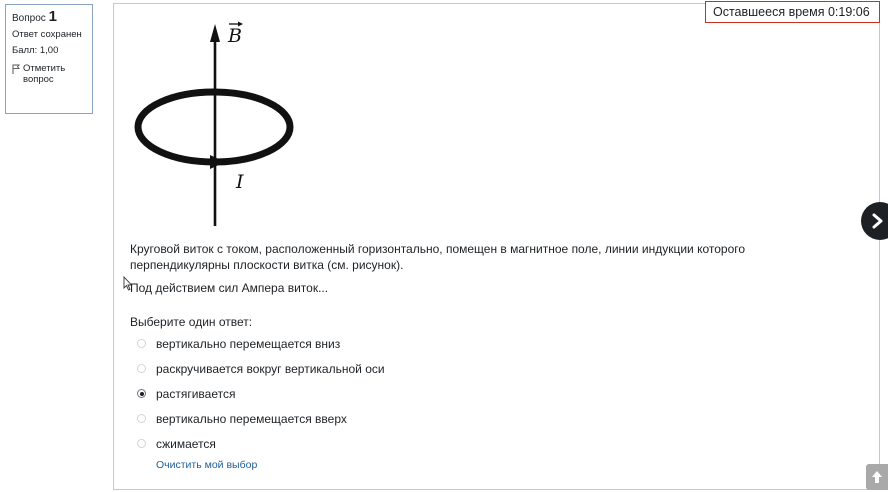 This screenshot has width=888, height=492. I want to click on clear-choice-link: Очистить мой выбор, so click(206, 465).